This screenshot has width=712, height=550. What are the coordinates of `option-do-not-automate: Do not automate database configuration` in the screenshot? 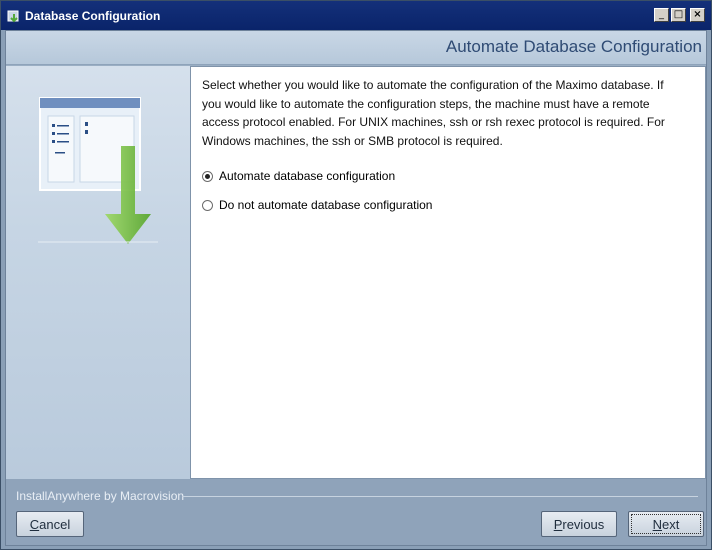 It's located at (317, 205).